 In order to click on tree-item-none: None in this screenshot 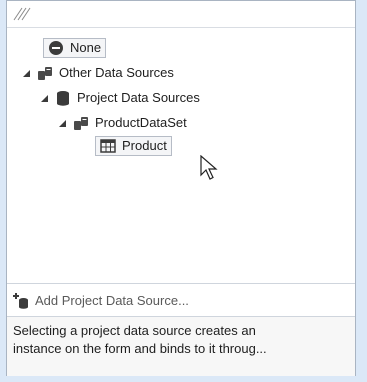, I will do `click(75, 48)`.